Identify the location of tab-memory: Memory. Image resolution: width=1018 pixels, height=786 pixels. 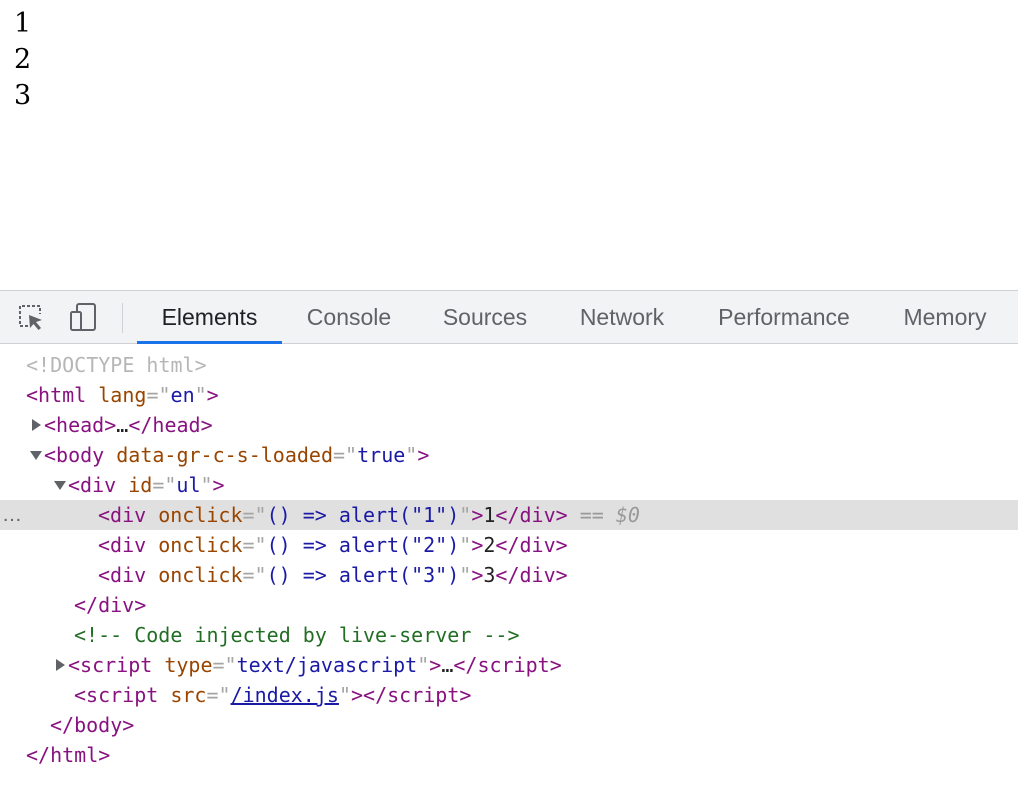
(945, 317).